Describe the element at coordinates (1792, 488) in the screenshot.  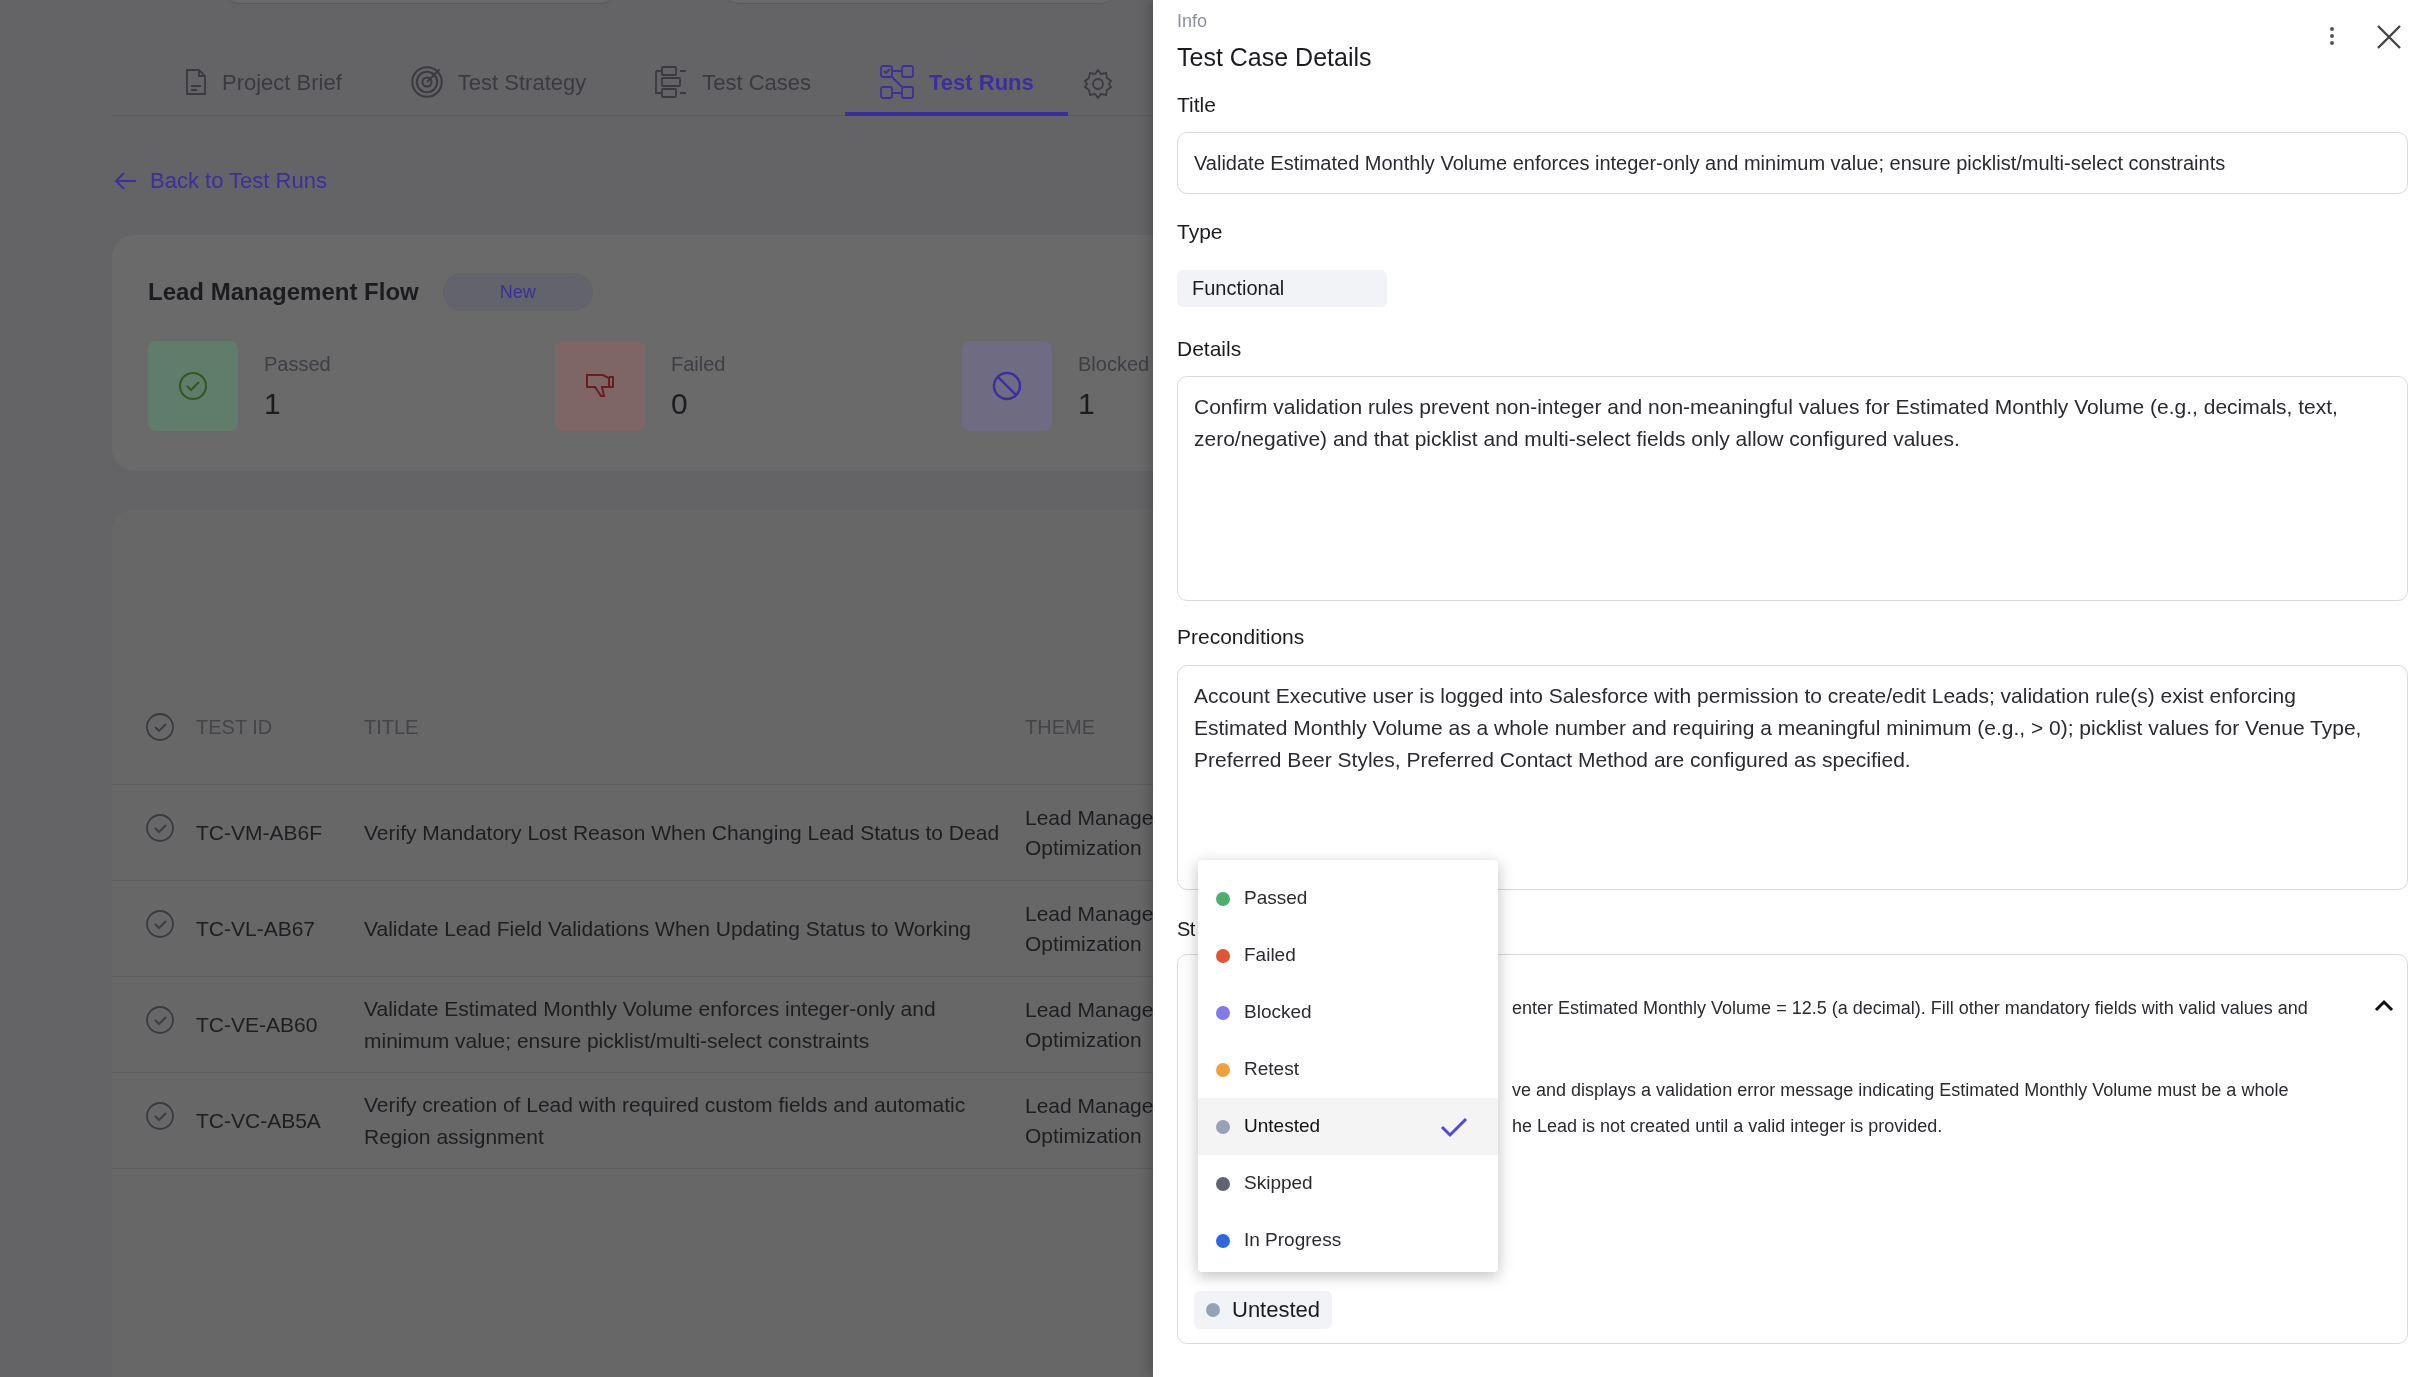
I see `details-field: Confirm validation rules prevent non-integer and non-meaningful values for Estimated Monthly Volume (e.g., decimals, text, zero/negative) and that picklist and multi-select fields only allow configured values.` at that location.